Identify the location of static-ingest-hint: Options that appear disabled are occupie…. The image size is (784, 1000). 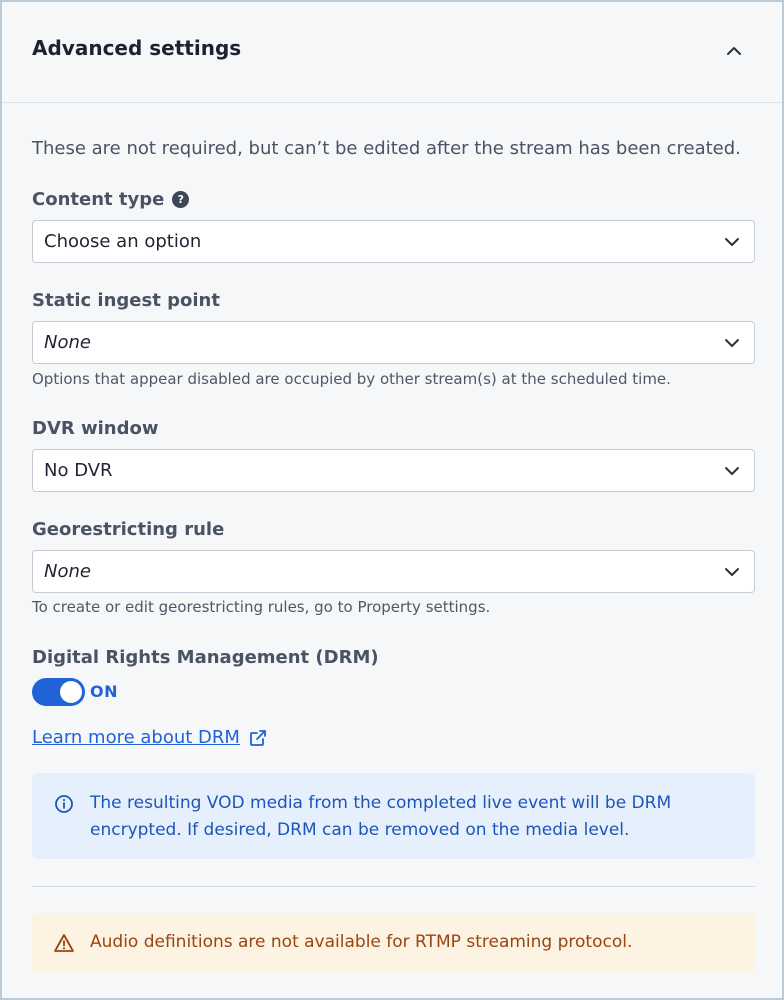
(351, 379).